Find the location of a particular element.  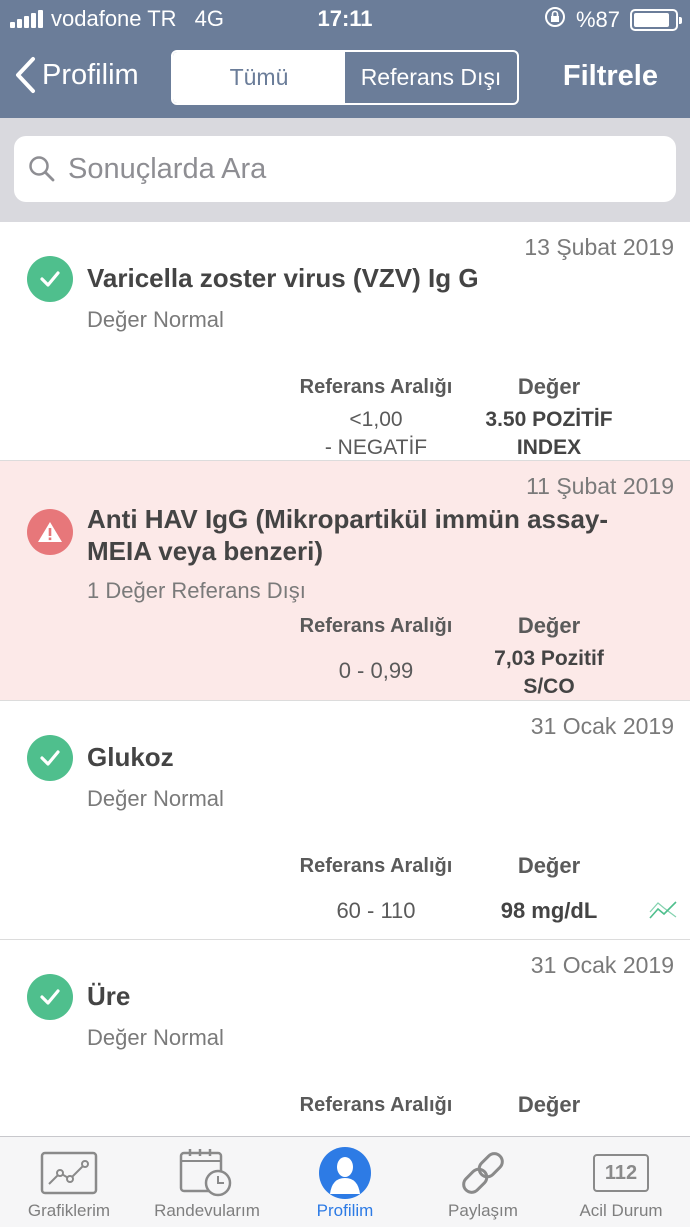

calendar-icon is located at coordinates (207, 1173).